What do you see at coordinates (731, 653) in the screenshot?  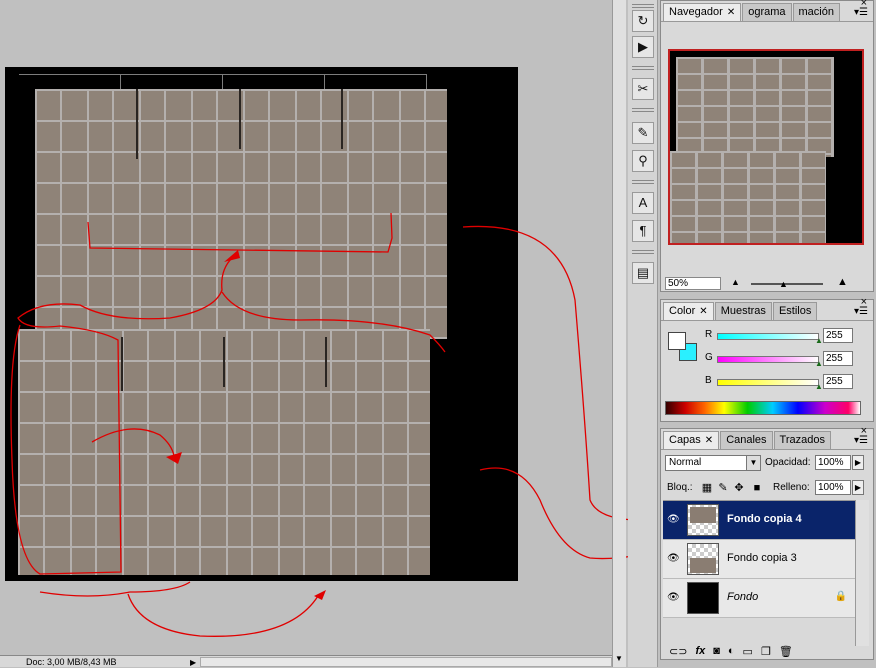 I see `adjustment-icon: ◐` at bounding box center [731, 653].